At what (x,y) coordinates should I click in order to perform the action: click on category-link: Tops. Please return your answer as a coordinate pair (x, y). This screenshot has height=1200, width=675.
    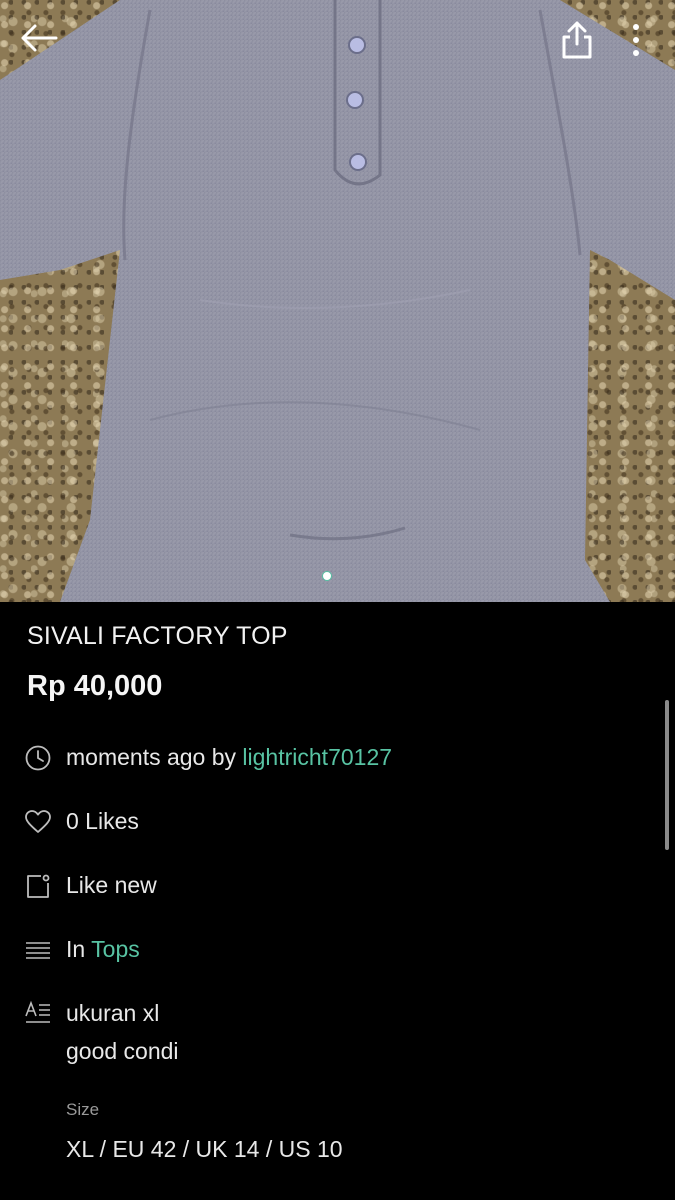
    Looking at the image, I should click on (115, 949).